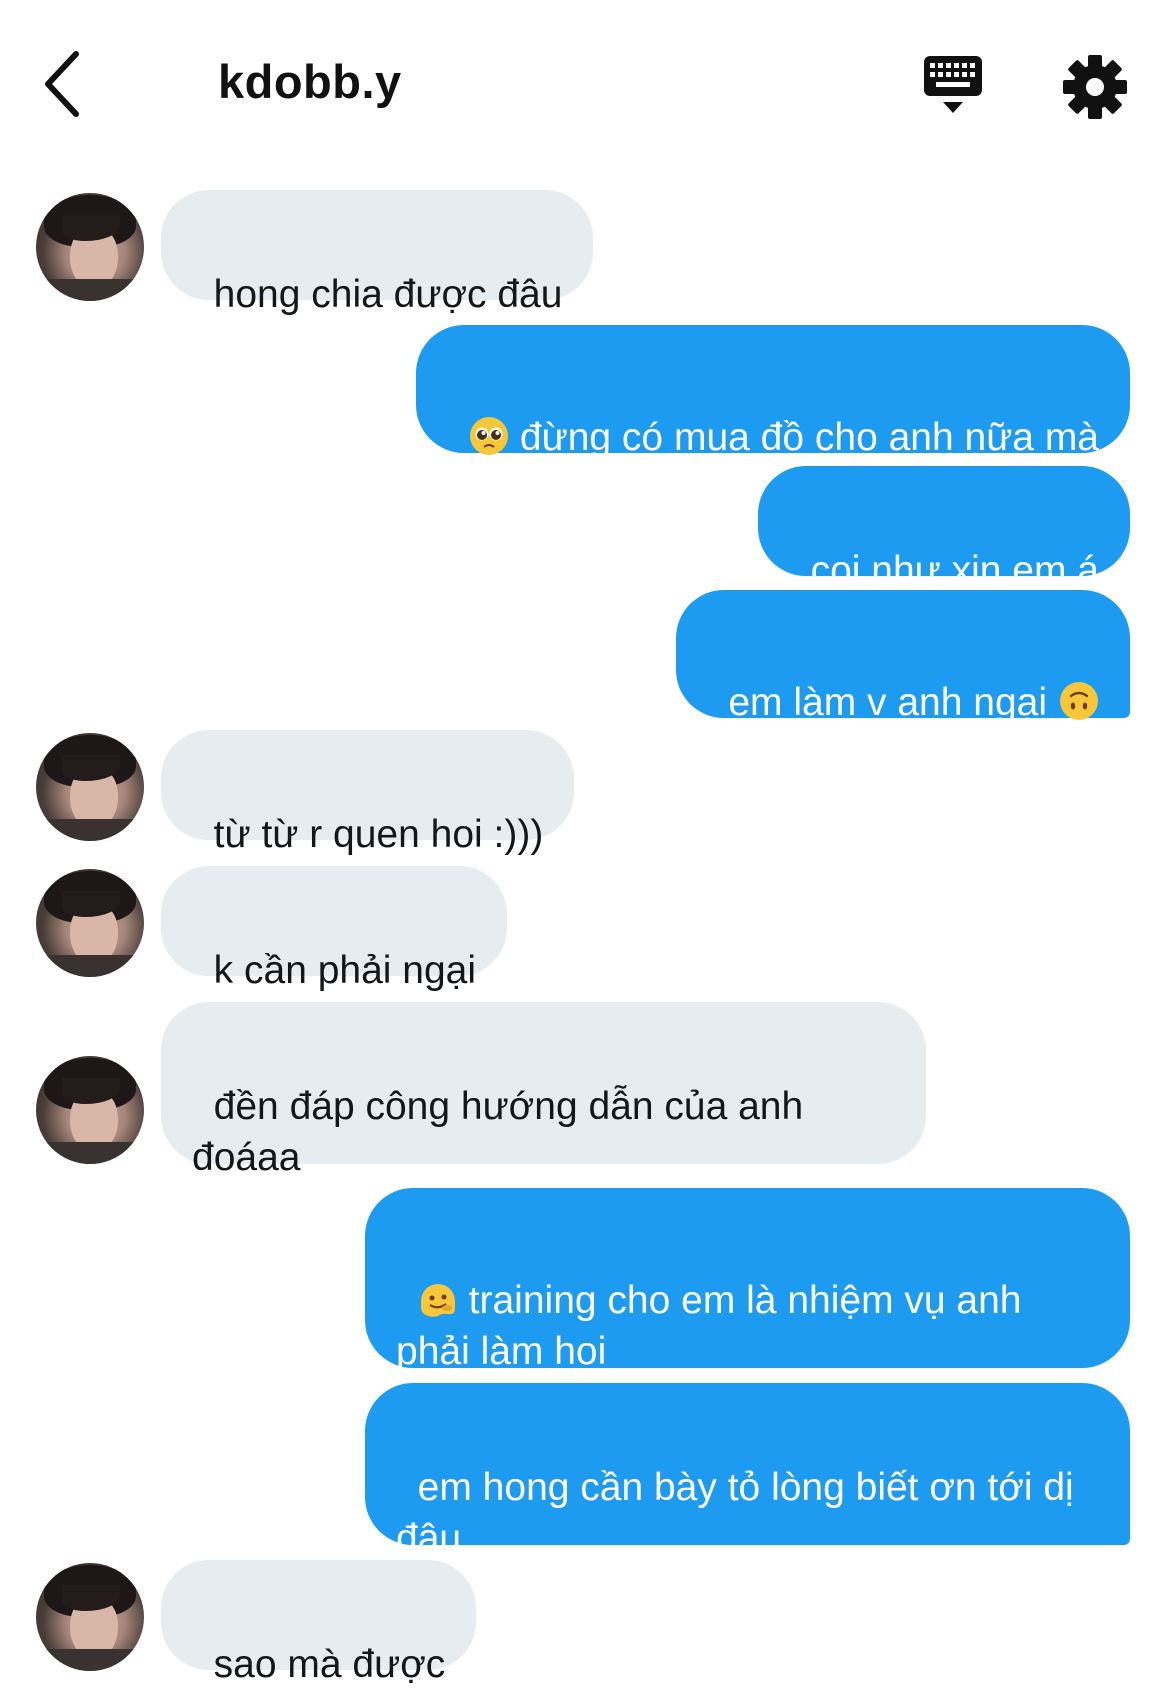  What do you see at coordinates (902, 657) in the screenshot?
I see `message-bubble-outgoing: em làm v anh ngại` at bounding box center [902, 657].